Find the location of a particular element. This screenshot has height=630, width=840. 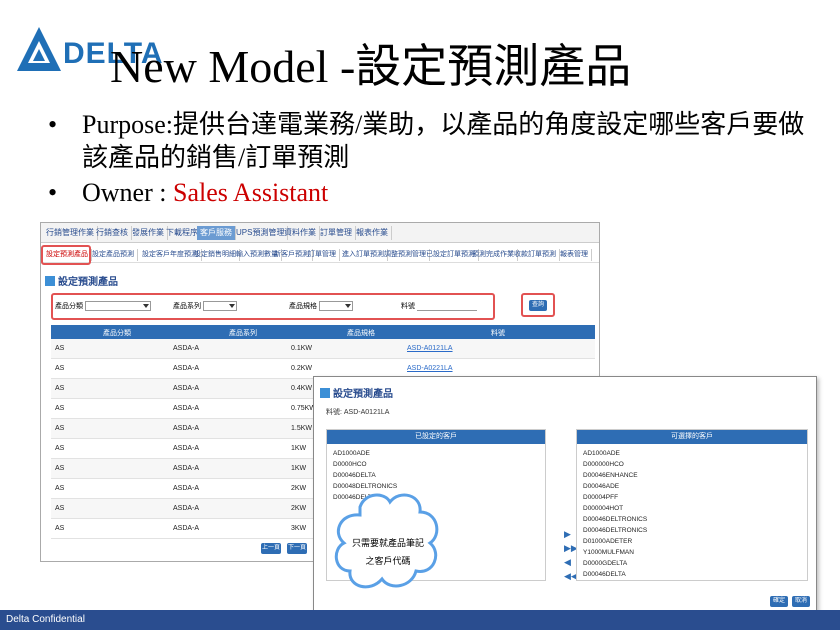

move-all-left-icon: ◀◀ is located at coordinates (571, 576).